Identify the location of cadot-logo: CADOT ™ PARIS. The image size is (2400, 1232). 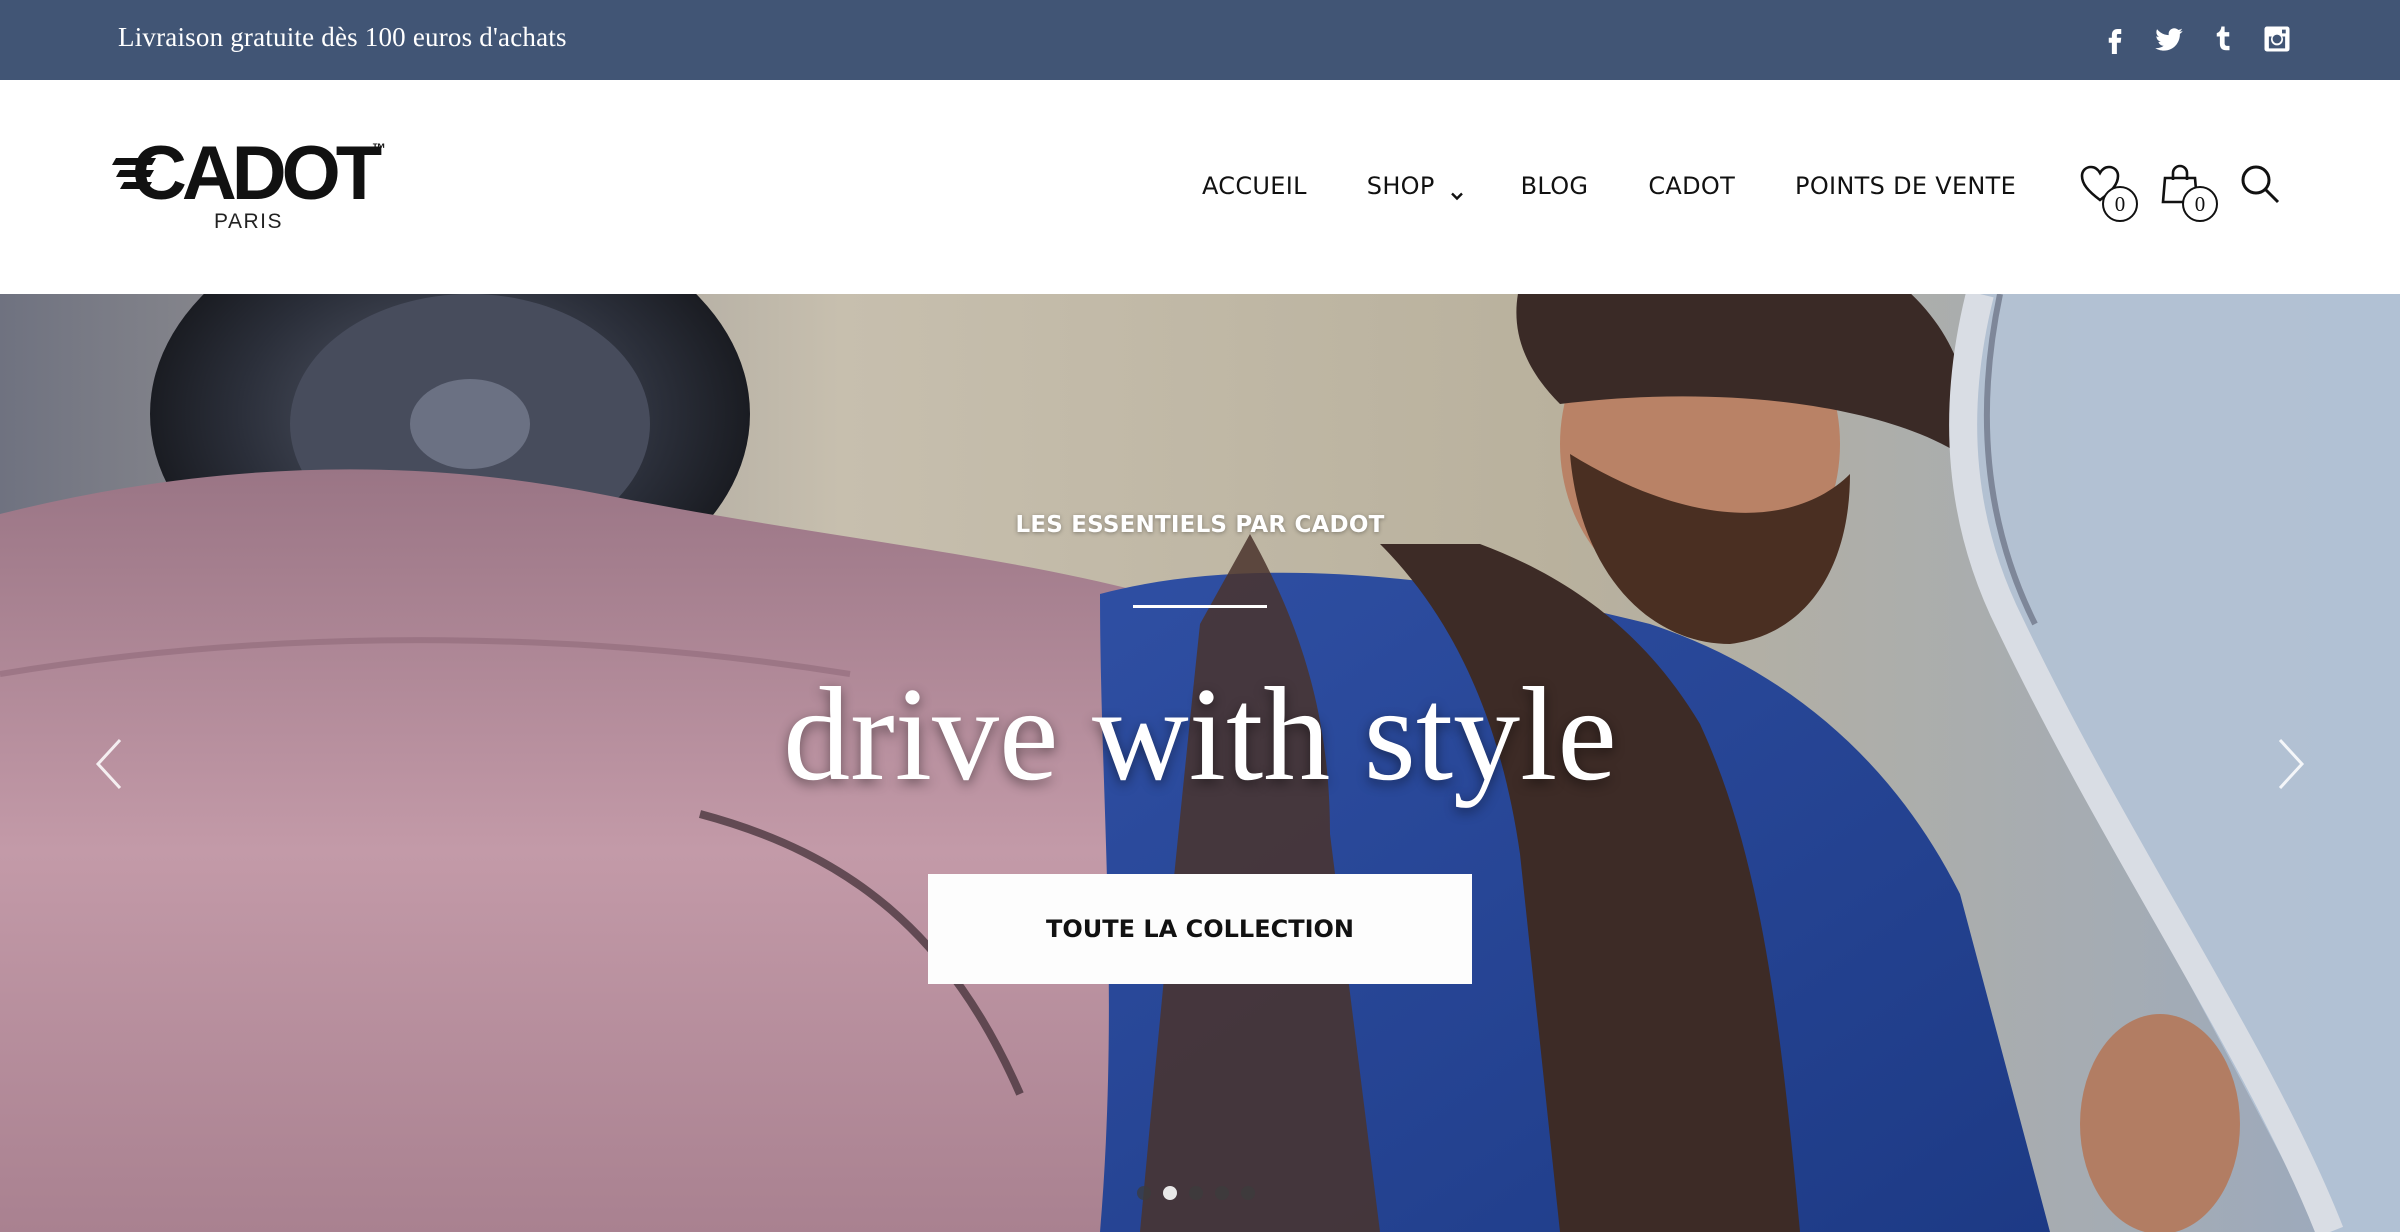
(255, 183).